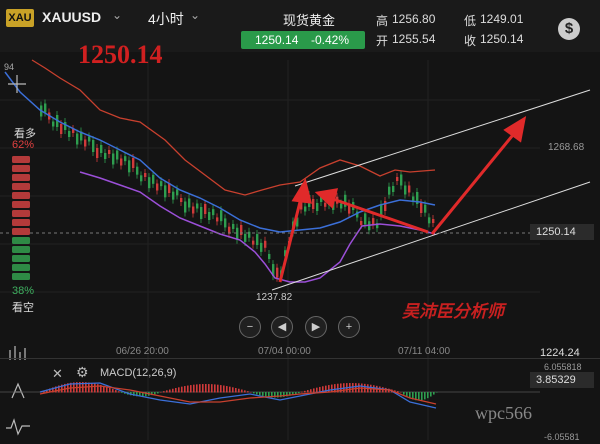 Image resolution: width=600 pixels, height=444 pixels. What do you see at coordinates (300, 358) in the screenshot?
I see `pane-separator` at bounding box center [300, 358].